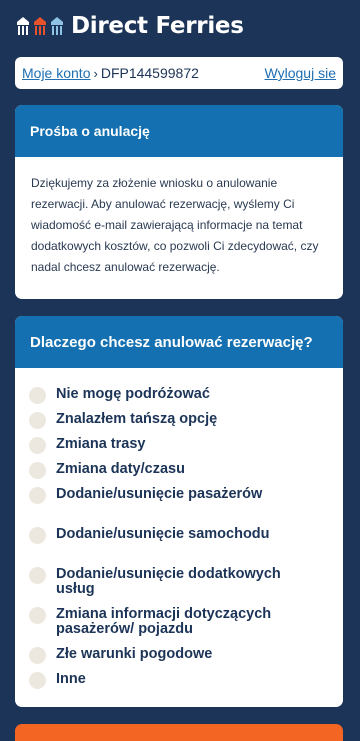 The width and height of the screenshot is (360, 741). I want to click on reason-option: Nie mogę podróżować, so click(172, 395).